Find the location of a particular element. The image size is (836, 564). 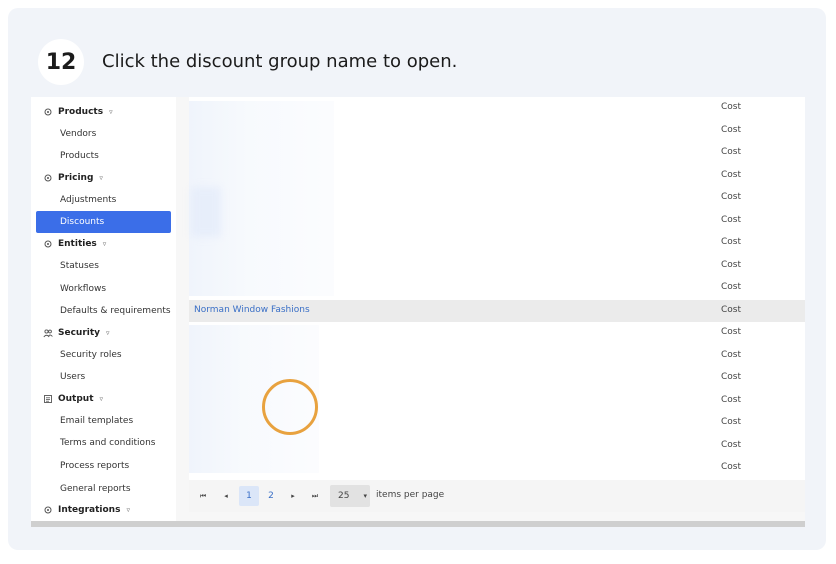

next-page-button: ▸ is located at coordinates (293, 496).